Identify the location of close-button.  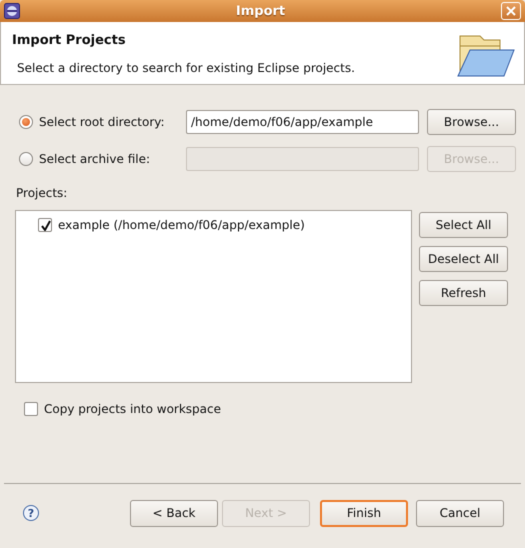
(511, 11).